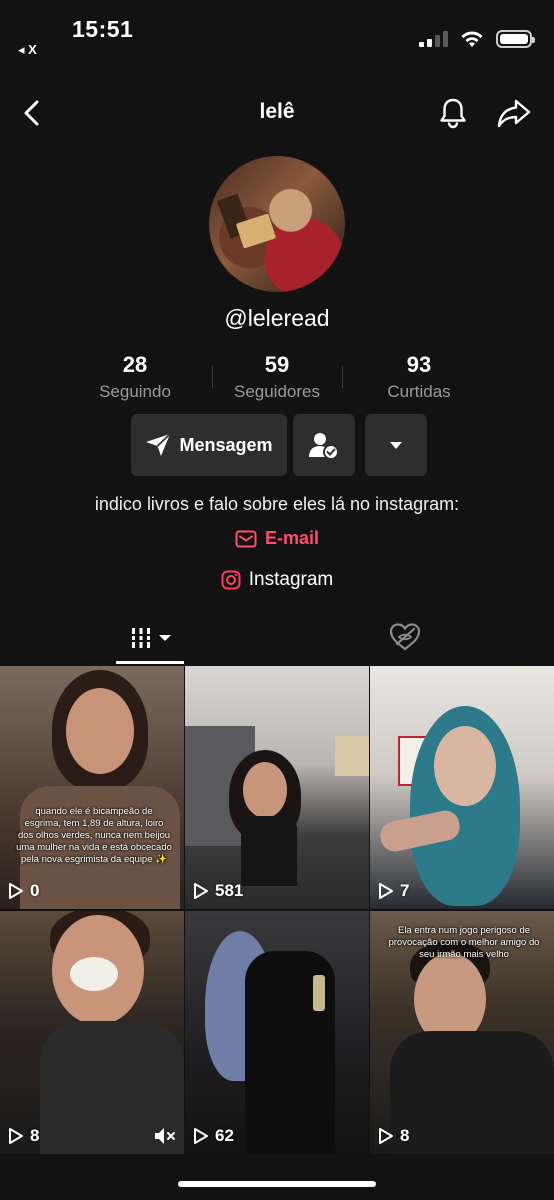 This screenshot has width=554, height=1200. Describe the element at coordinates (246, 538) in the screenshot. I see `mail-icon` at that location.